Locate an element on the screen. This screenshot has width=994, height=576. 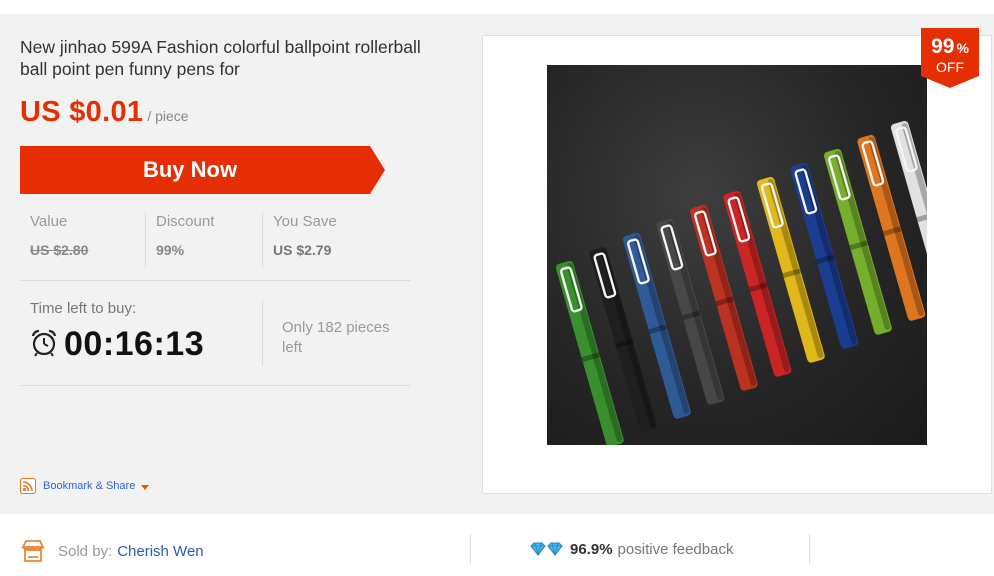
bookmark-share-link: Bookmark & Share is located at coordinates (85, 486).